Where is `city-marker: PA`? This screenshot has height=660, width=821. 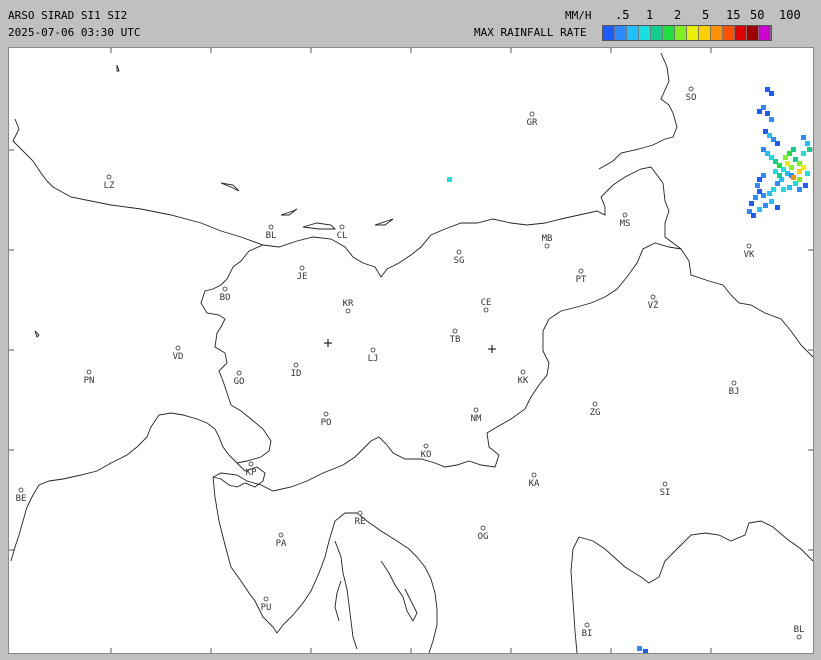
city-marker: PA is located at coordinates (281, 540).